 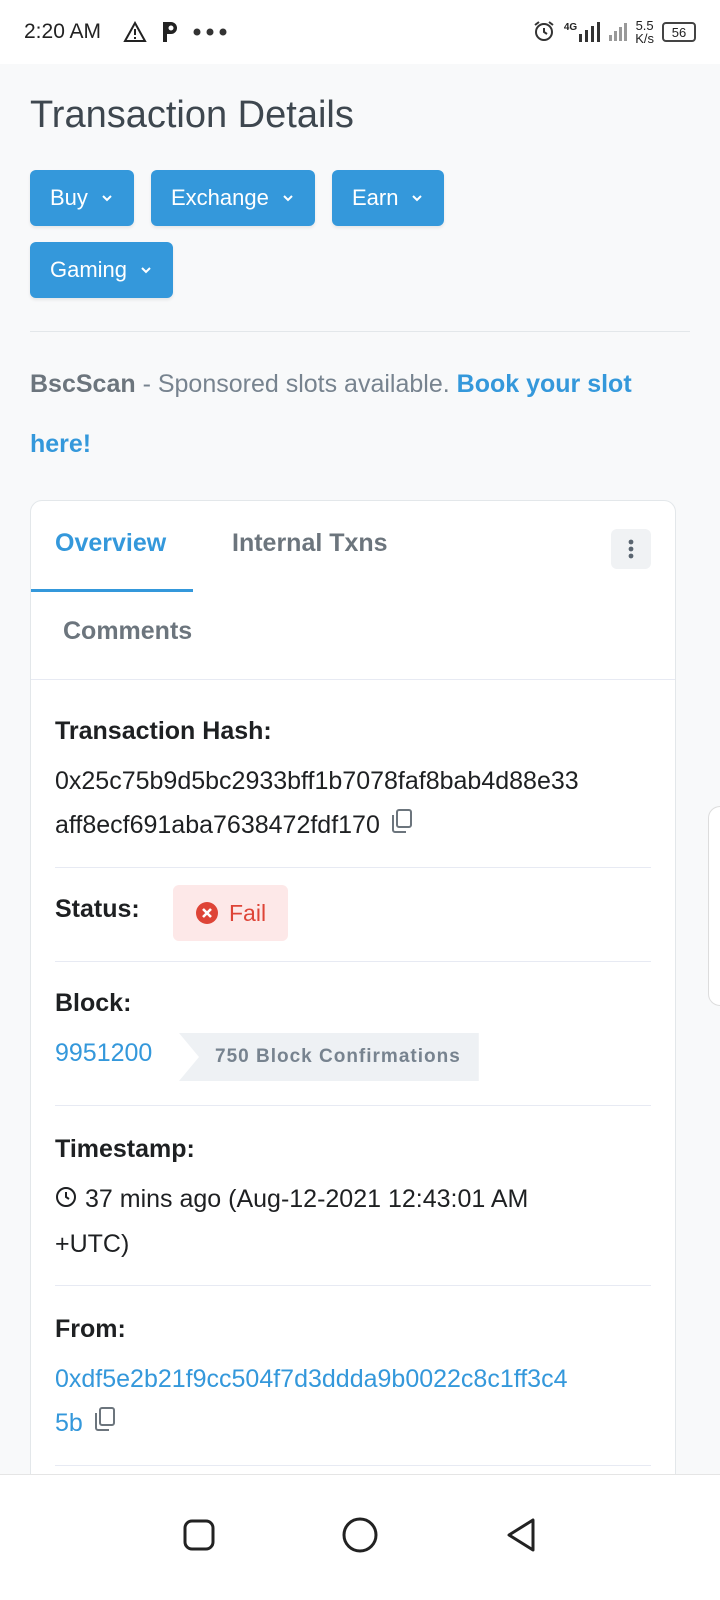 I want to click on tx-hash-line2-row: aff8ecf691aba7638472fdf170, so click(x=317, y=825).